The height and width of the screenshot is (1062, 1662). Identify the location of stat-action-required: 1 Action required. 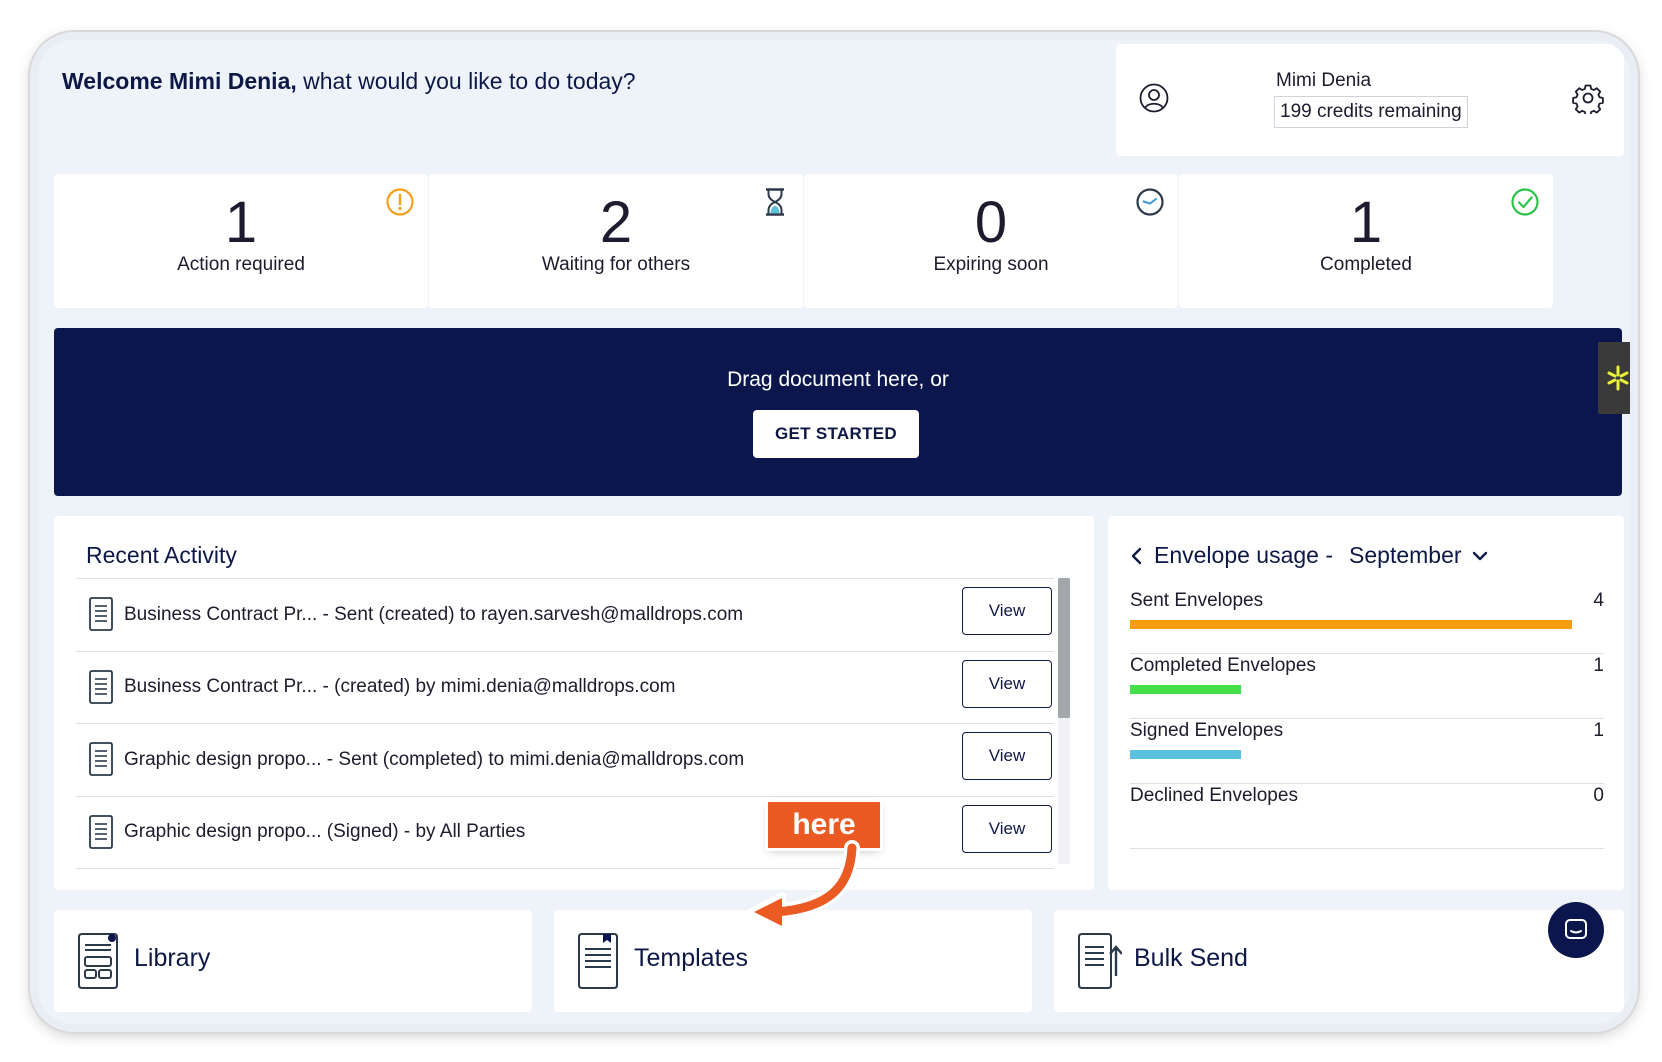
(241, 241).